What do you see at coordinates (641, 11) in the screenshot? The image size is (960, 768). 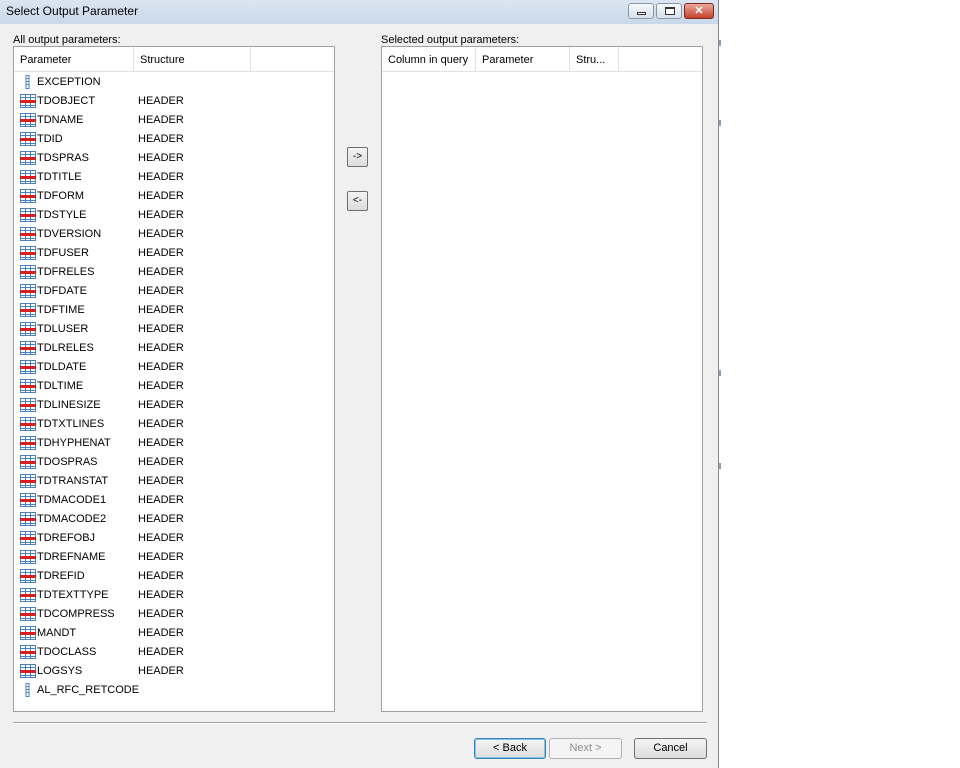 I see `minimize-button` at bounding box center [641, 11].